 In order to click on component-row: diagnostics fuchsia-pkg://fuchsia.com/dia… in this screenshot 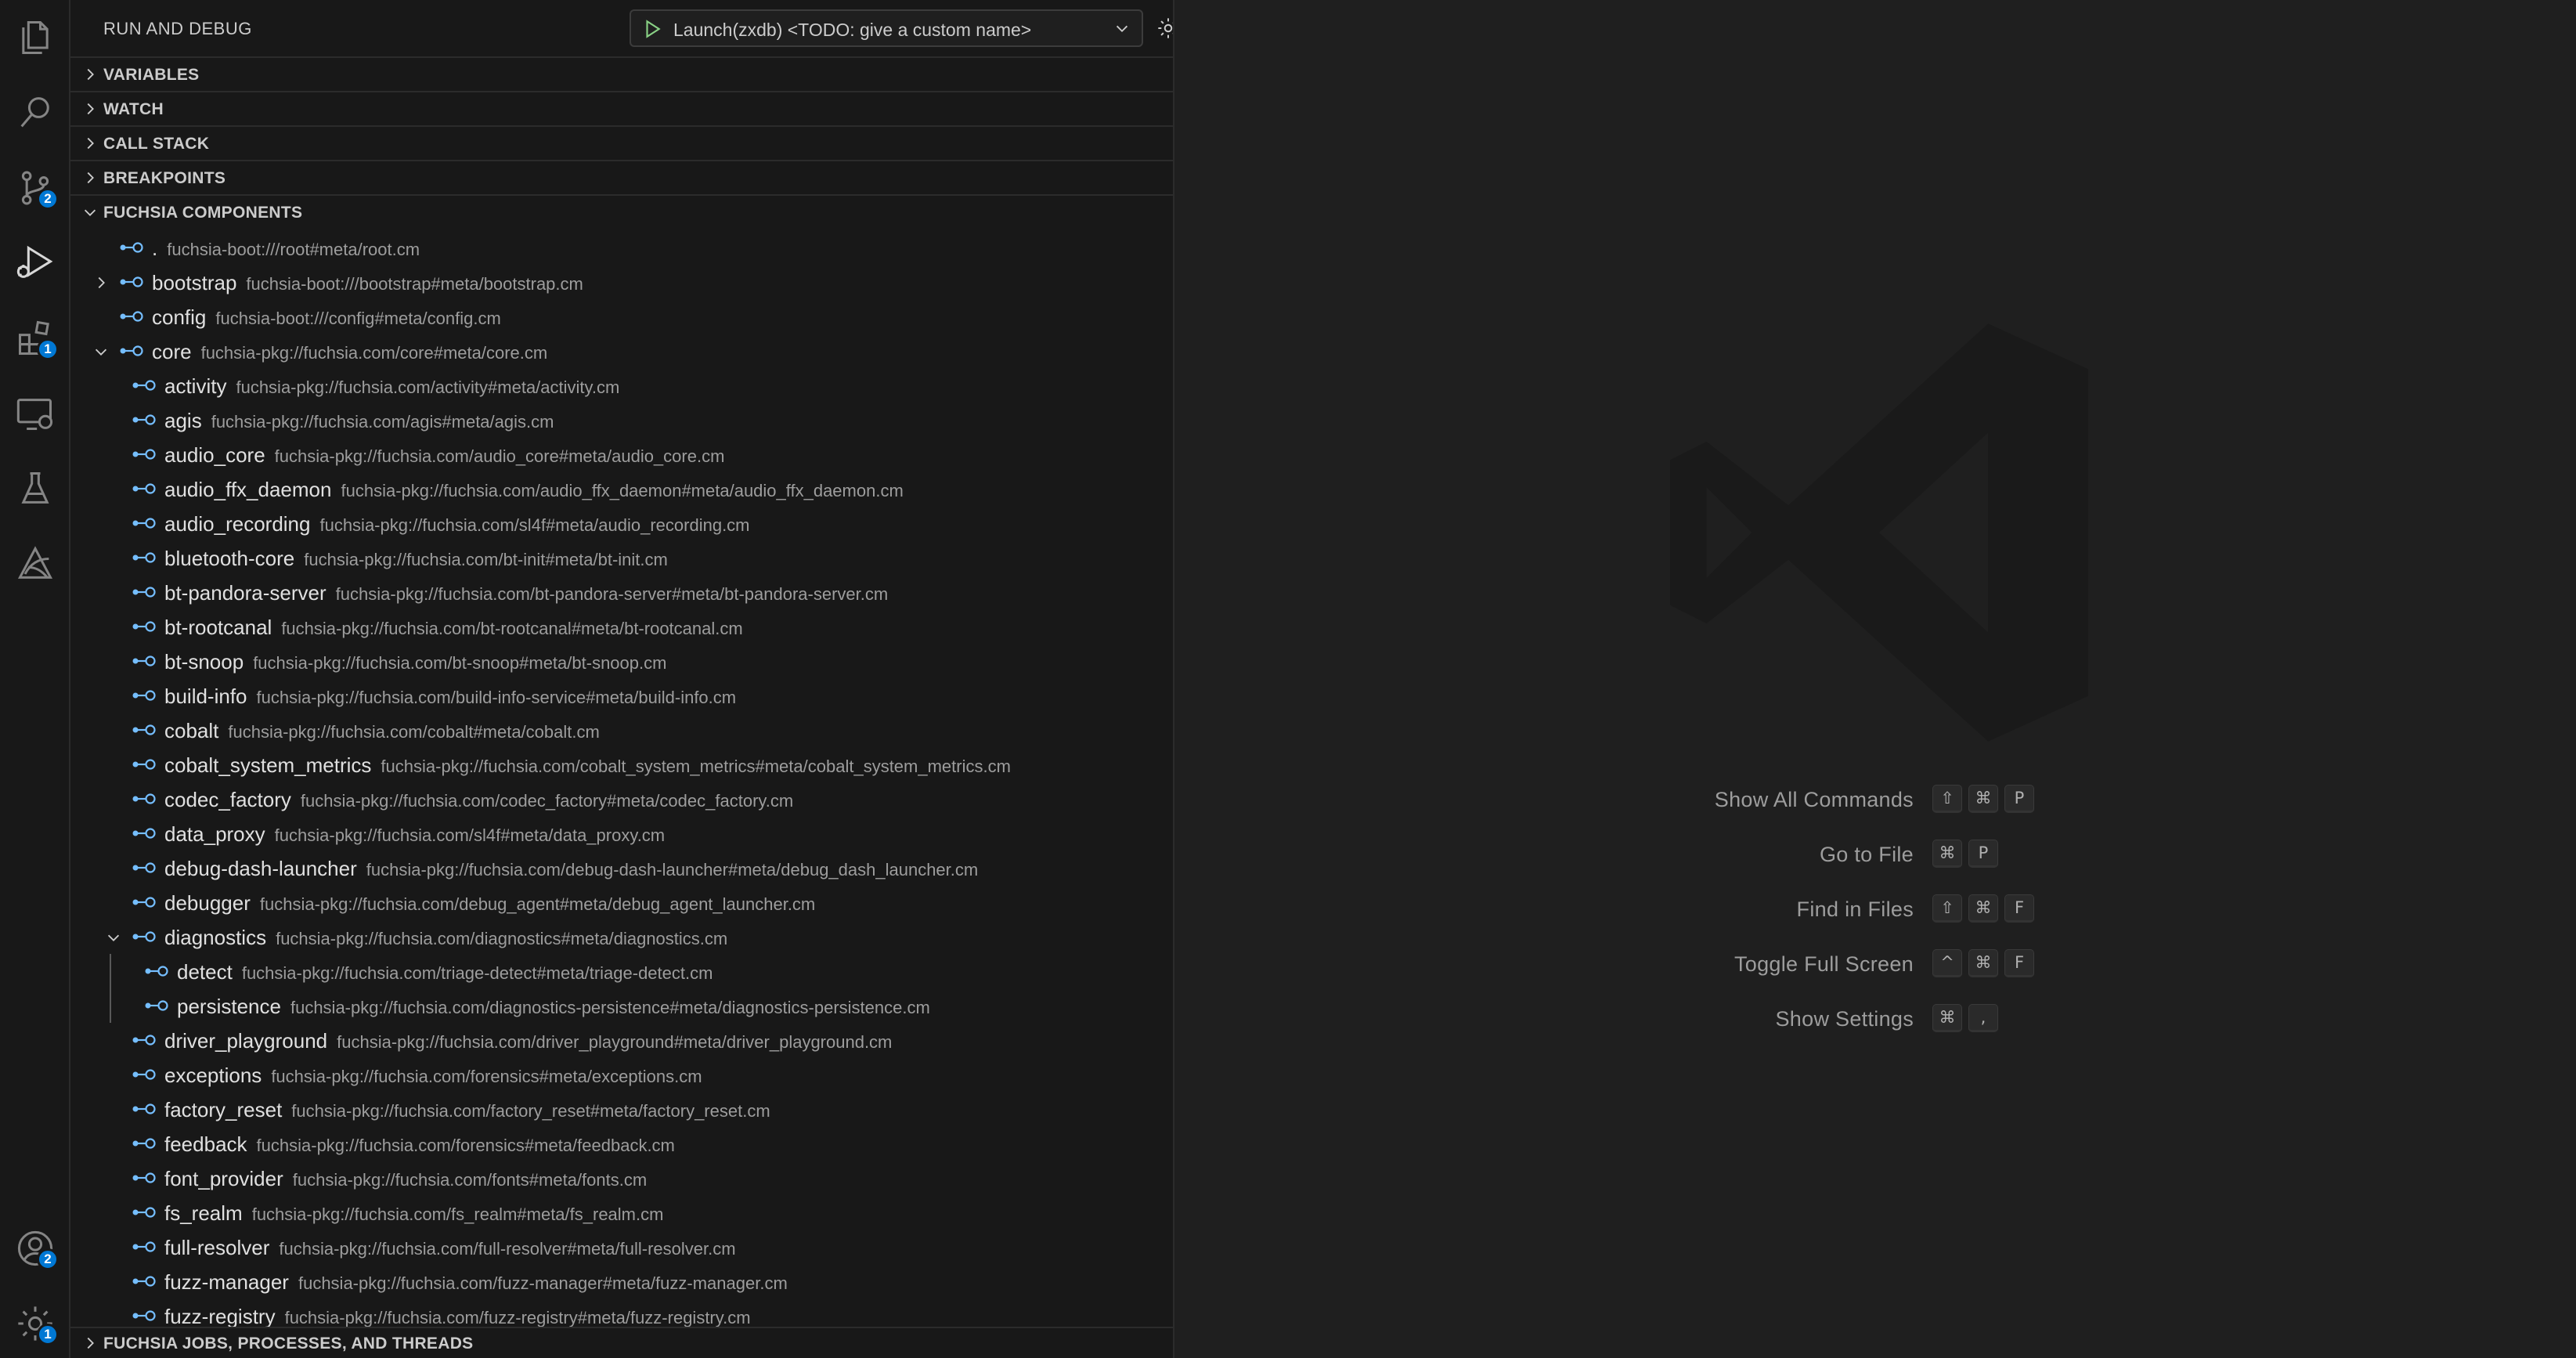, I will do `click(621, 936)`.